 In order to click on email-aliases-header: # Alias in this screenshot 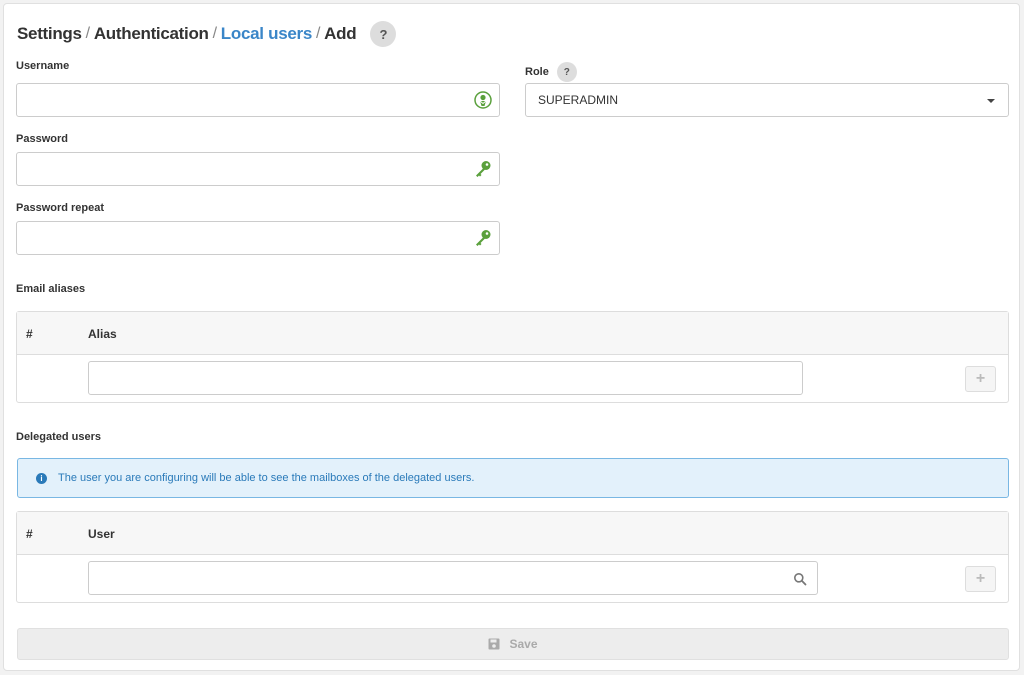, I will do `click(512, 333)`.